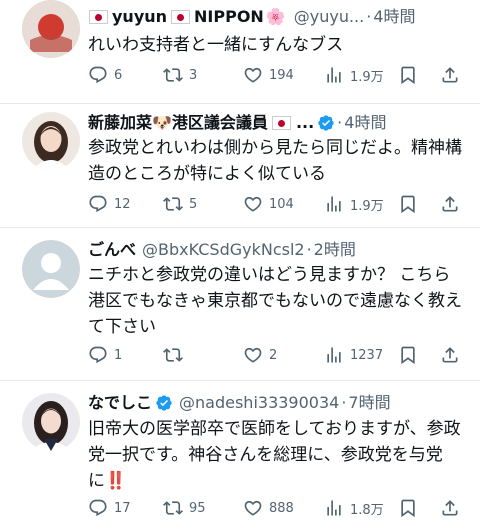 This screenshot has width=480, height=529. Describe the element at coordinates (335, 250) in the screenshot. I see `timestamp: 2時間` at that location.